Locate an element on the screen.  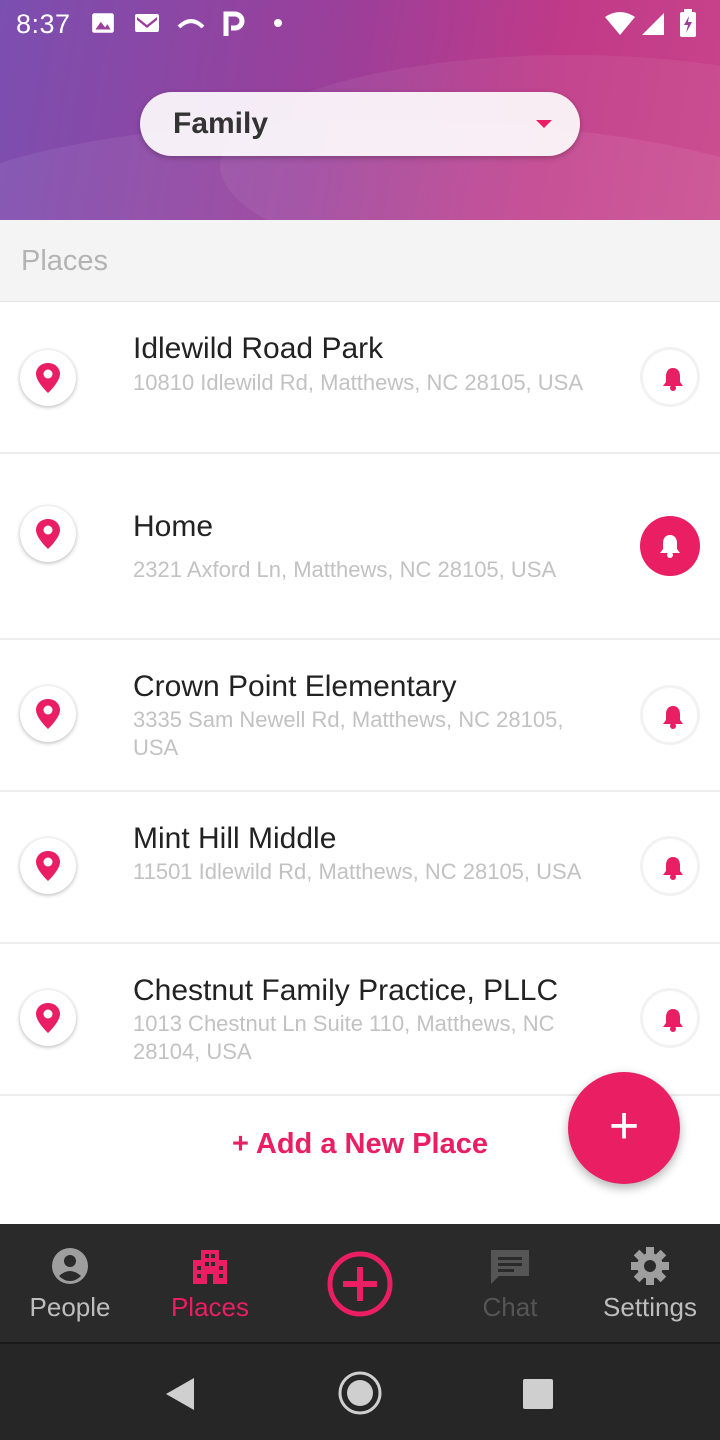
place-name: Crown Point Elementary is located at coordinates (295, 686).